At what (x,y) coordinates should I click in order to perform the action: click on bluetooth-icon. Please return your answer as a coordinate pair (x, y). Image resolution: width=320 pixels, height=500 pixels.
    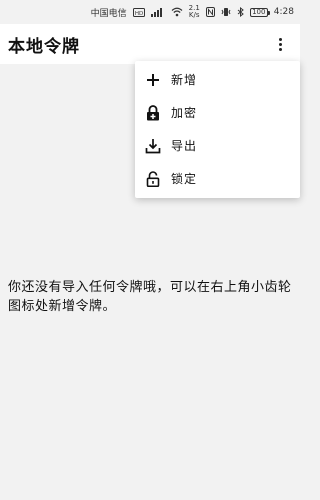
    Looking at the image, I should click on (240, 12).